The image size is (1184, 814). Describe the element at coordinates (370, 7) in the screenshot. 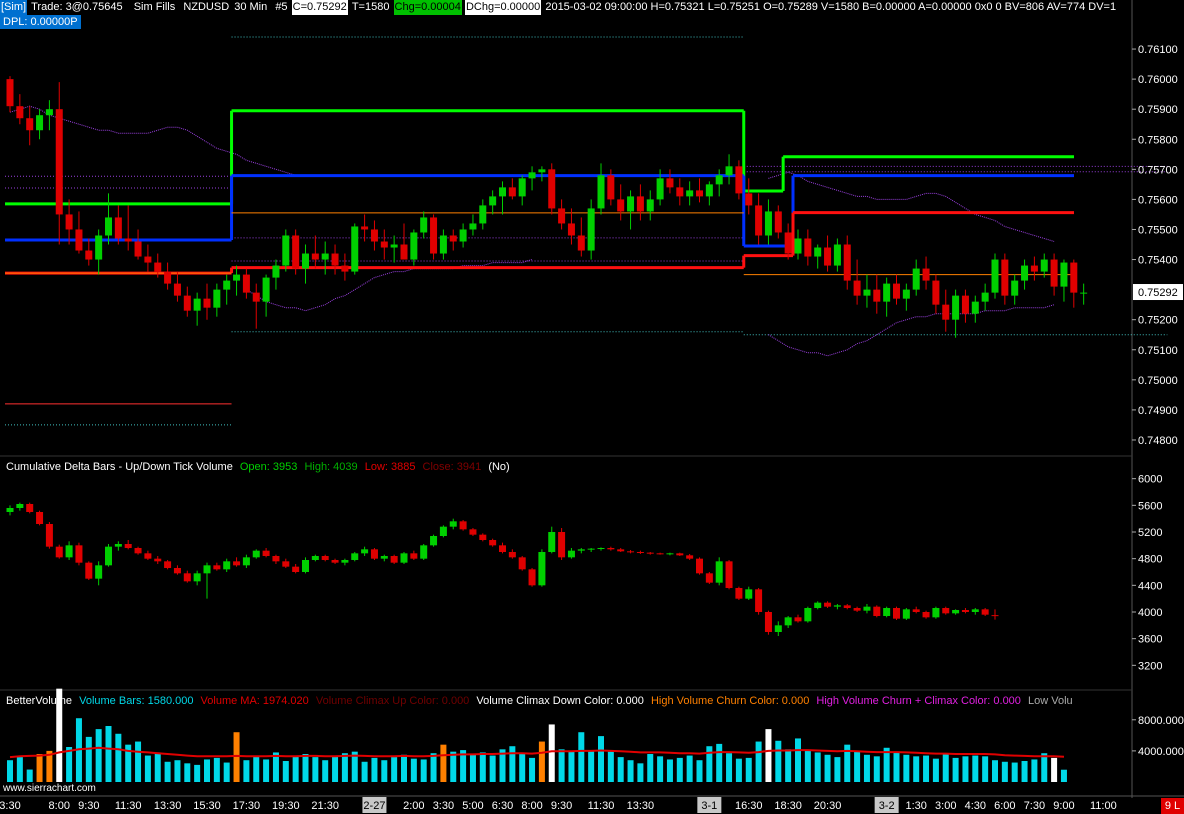

I see `trades-value: T=1580` at that location.